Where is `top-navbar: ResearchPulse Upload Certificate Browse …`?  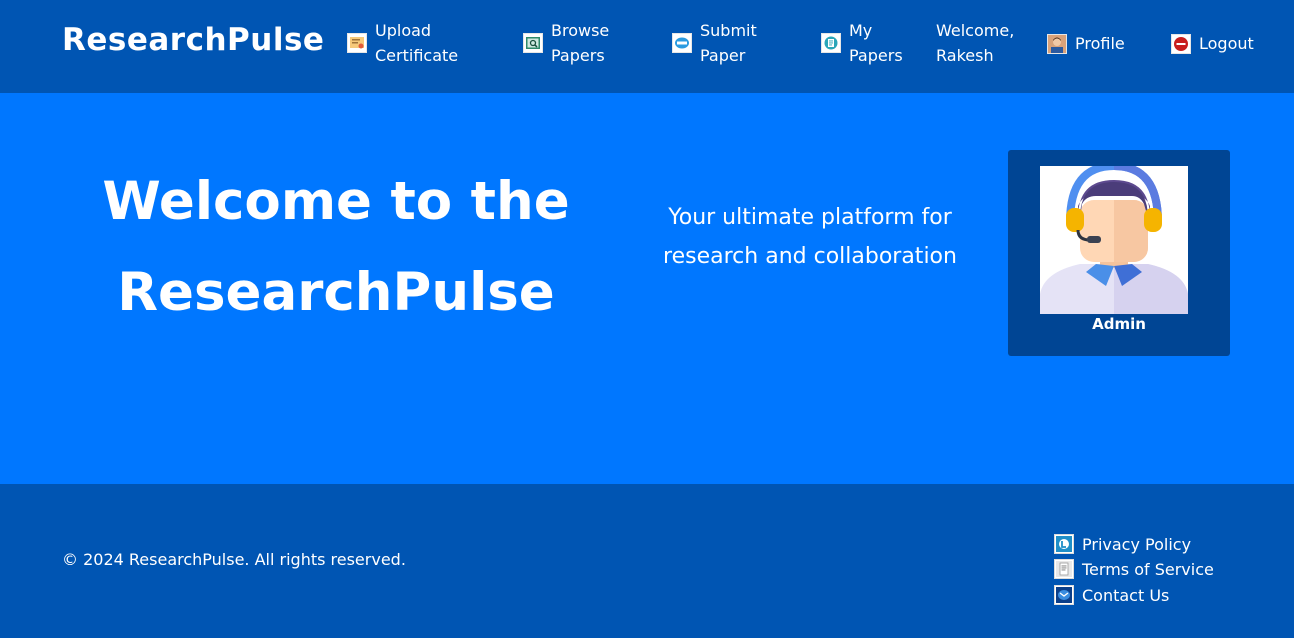 top-navbar: ResearchPulse Upload Certificate Browse … is located at coordinates (647, 46).